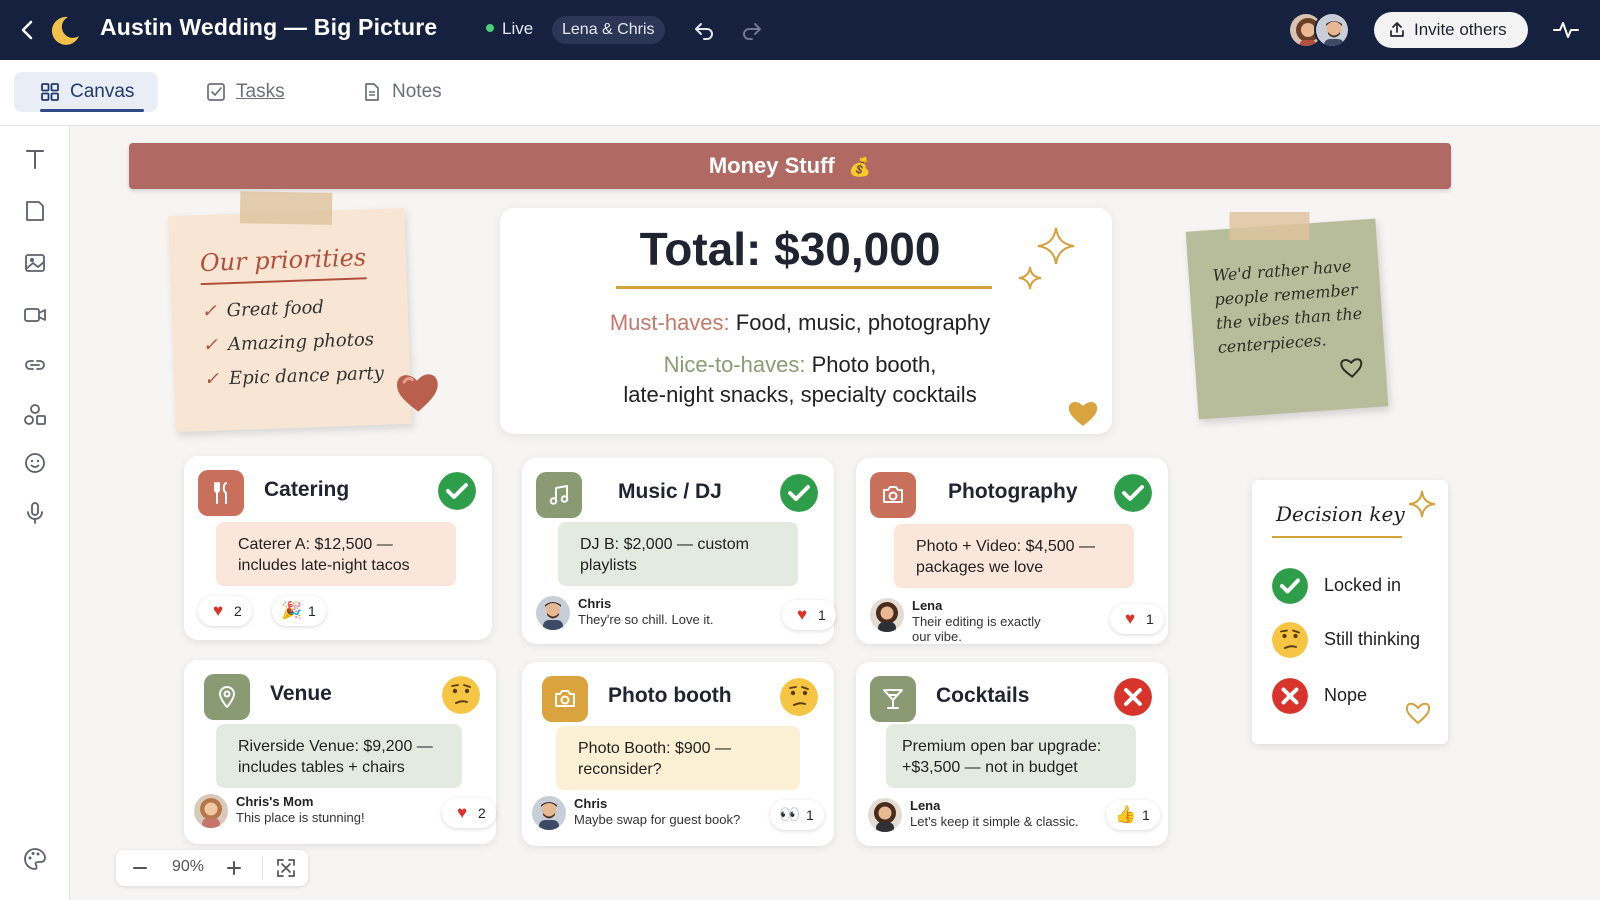 The width and height of the screenshot is (1600, 900). What do you see at coordinates (417, 393) in the screenshot?
I see `heart-sticker-icon` at bounding box center [417, 393].